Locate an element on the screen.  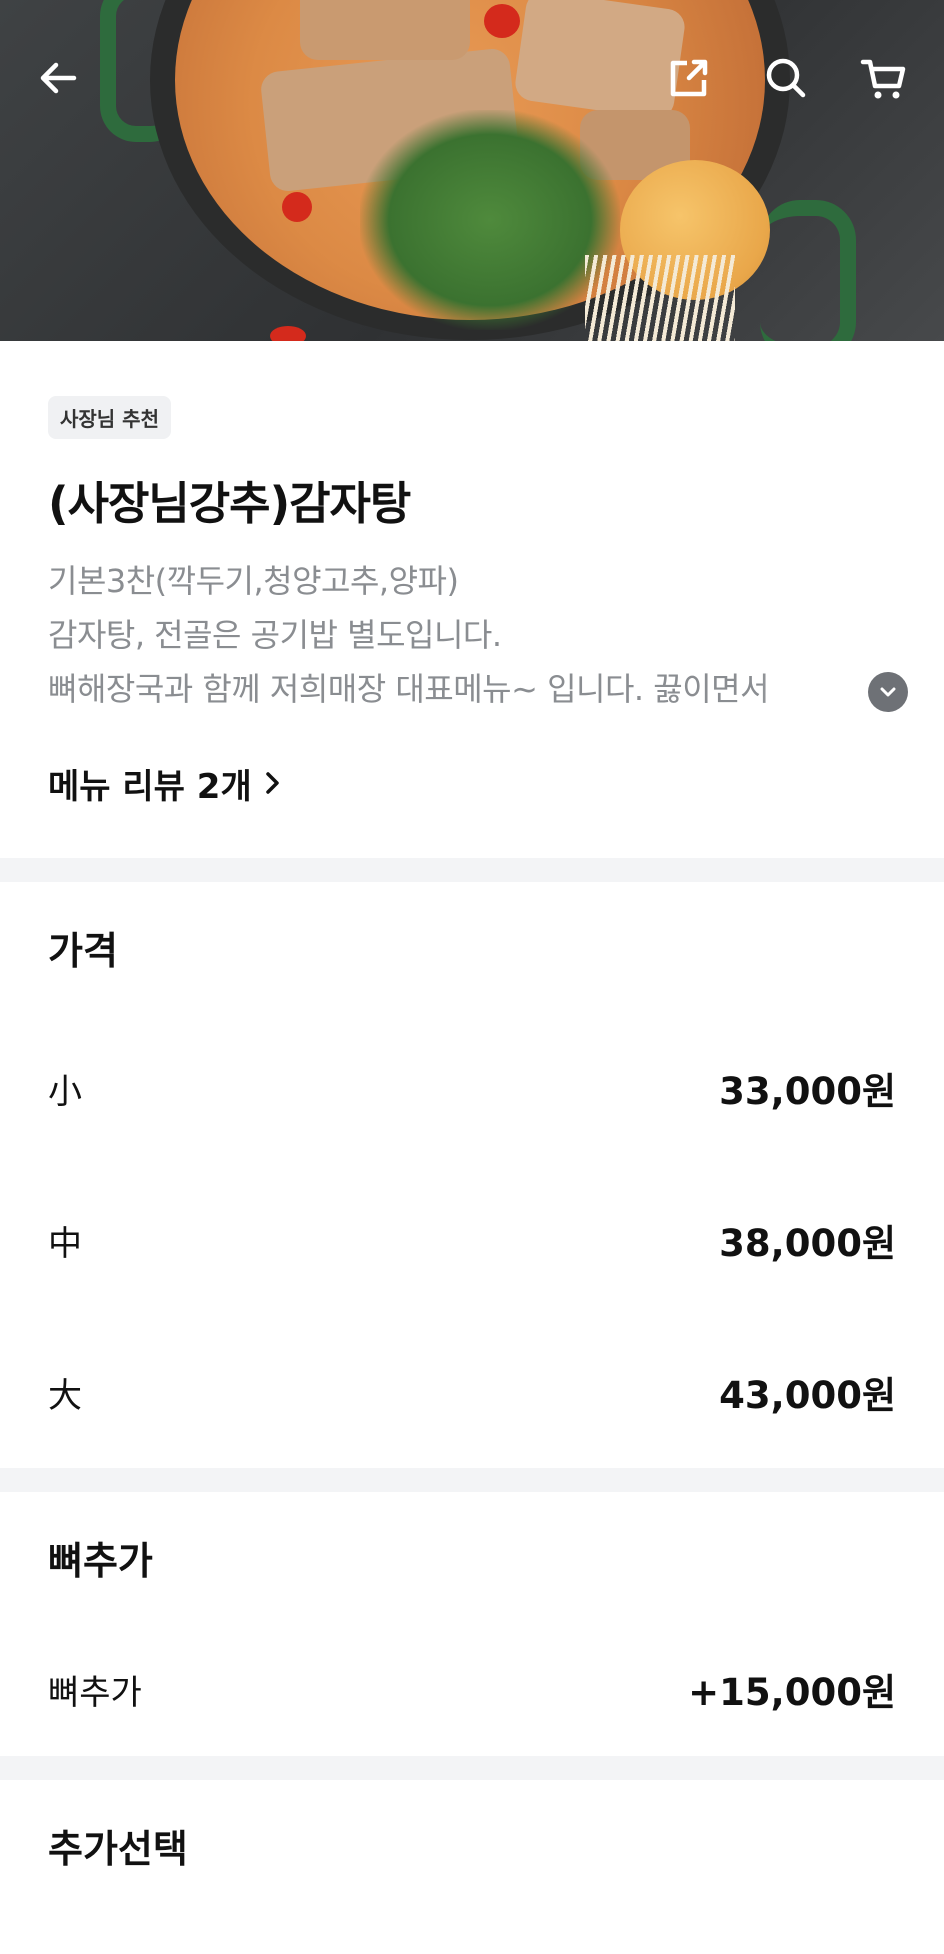
search-button is located at coordinates (786, 78).